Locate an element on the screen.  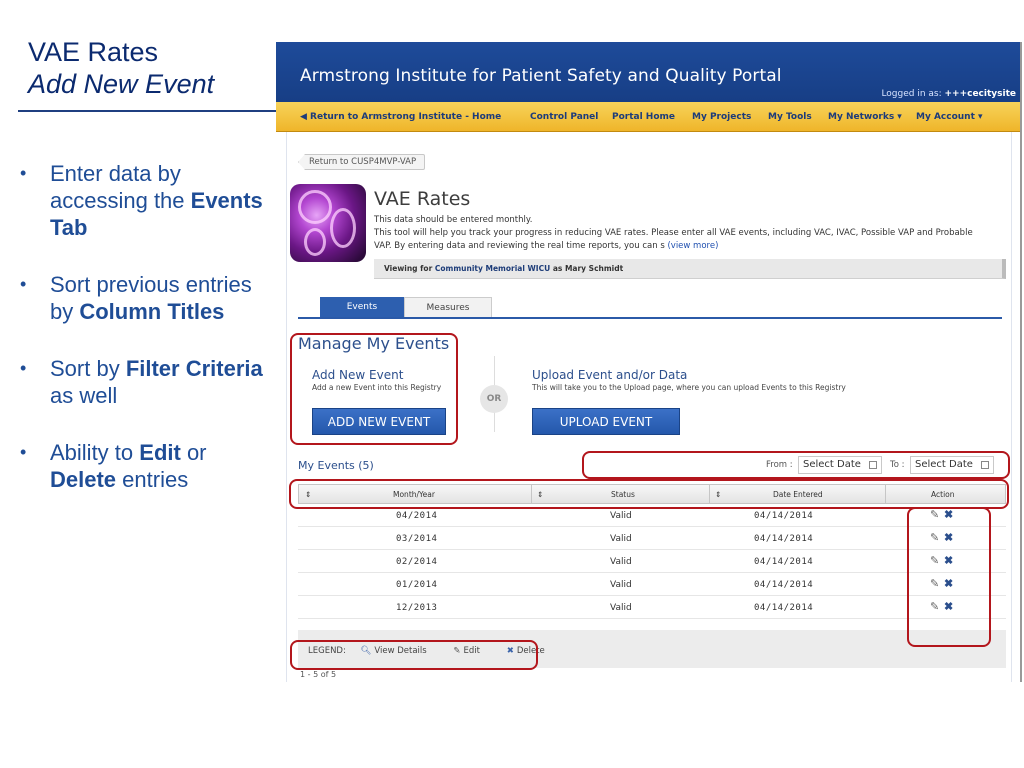
back-to-project-link: Return to CUSP4MVP-VAP is located at coordinates (362, 162).